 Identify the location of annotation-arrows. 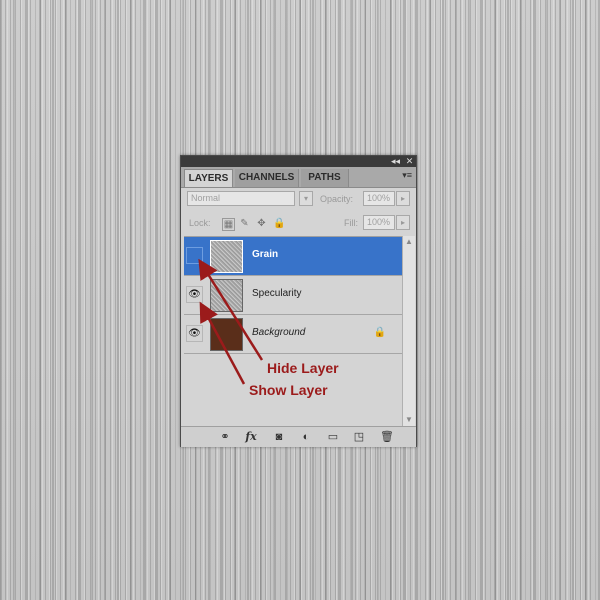
(231, 321).